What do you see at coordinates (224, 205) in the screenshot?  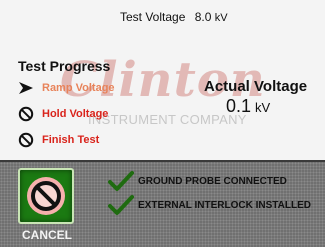 I see `status-text: EXTERNAL INTERLOCK INSTALLED` at bounding box center [224, 205].